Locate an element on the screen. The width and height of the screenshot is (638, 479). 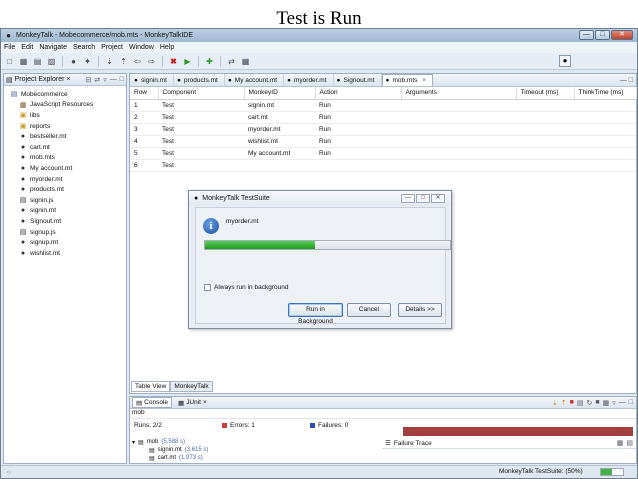
filter-trace-icon: ▦ is located at coordinates (620, 443).